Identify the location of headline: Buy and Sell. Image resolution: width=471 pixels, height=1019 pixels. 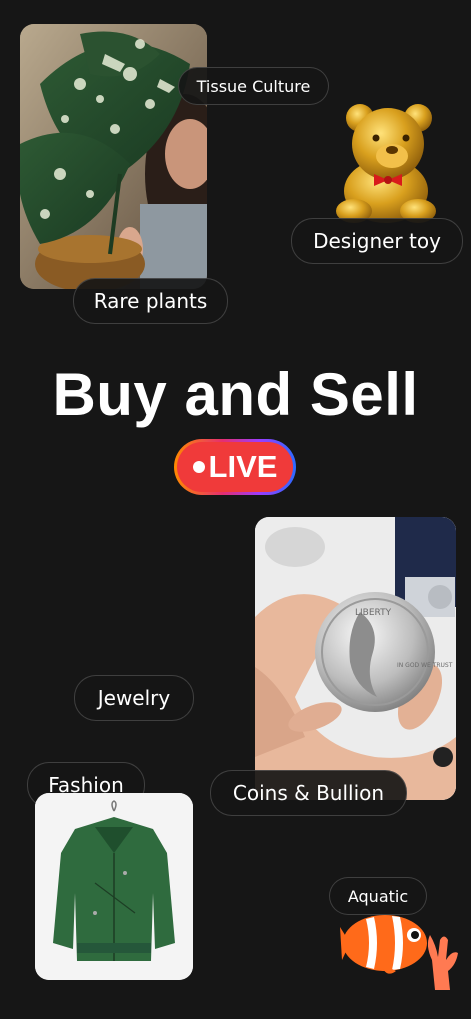
(235, 394).